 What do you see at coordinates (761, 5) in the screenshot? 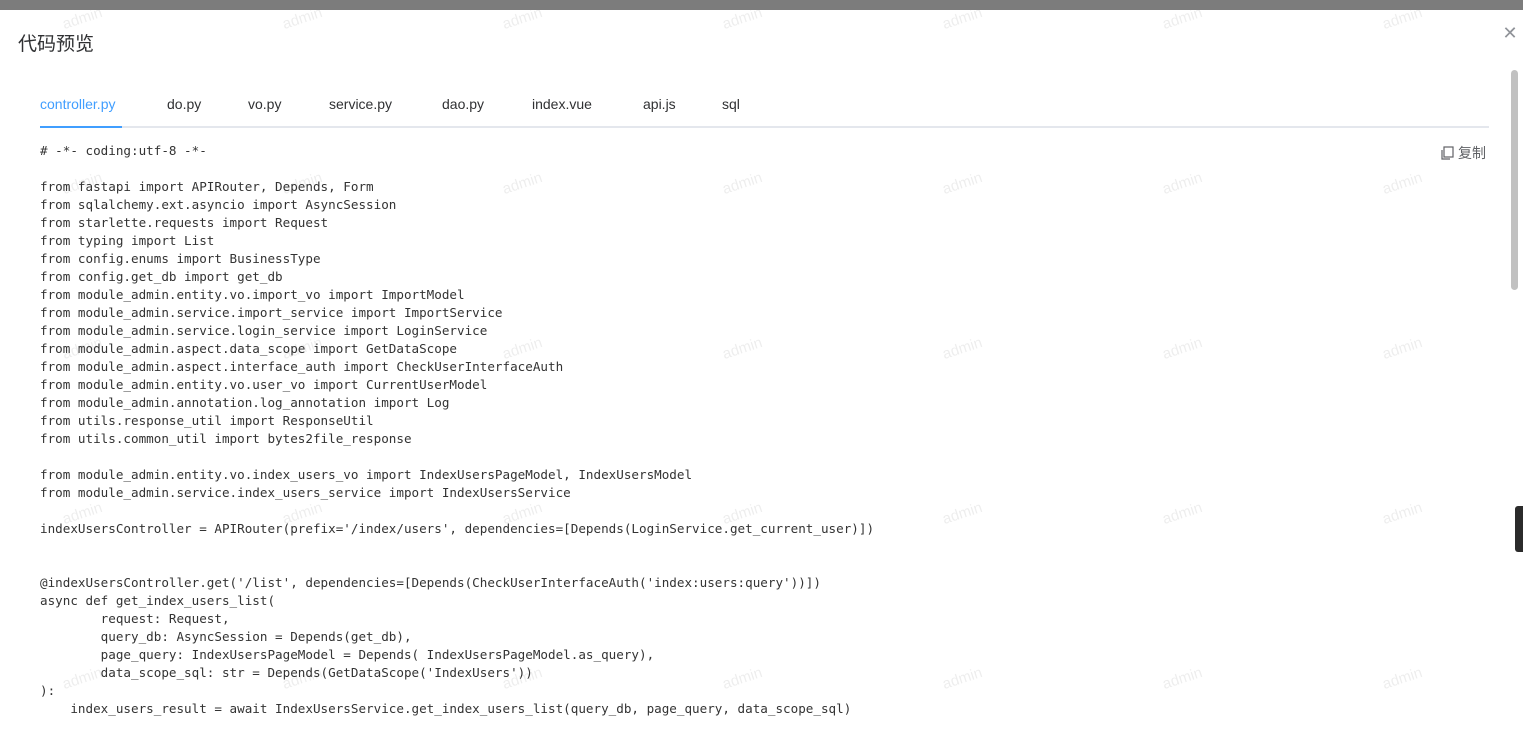
I see `backdrop-top-strip` at bounding box center [761, 5].